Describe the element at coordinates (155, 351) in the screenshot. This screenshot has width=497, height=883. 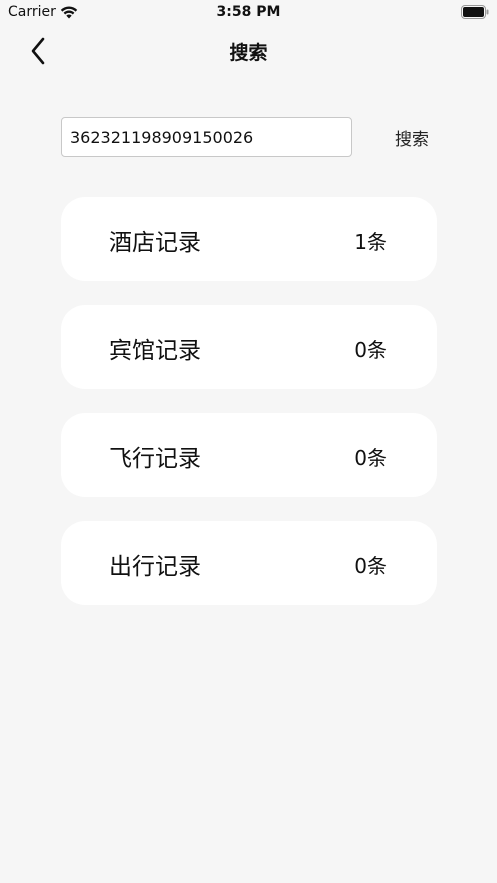
I see `record-label: 宾馆记录` at that location.